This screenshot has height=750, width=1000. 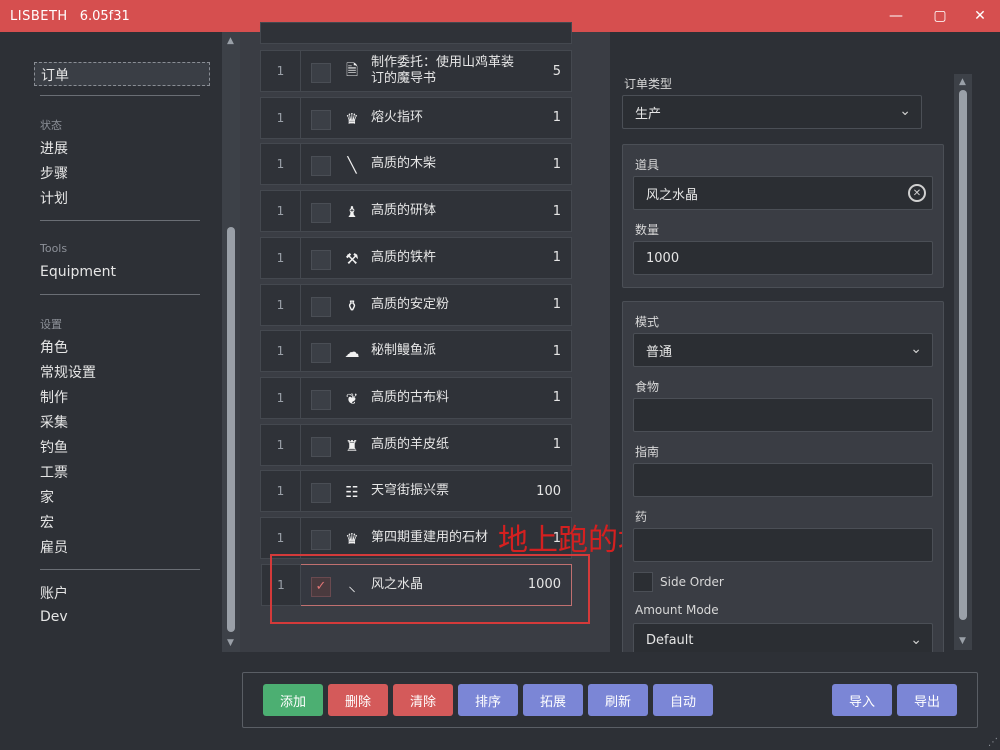 I want to click on mode-select: 普通 ⌄, so click(x=783, y=350).